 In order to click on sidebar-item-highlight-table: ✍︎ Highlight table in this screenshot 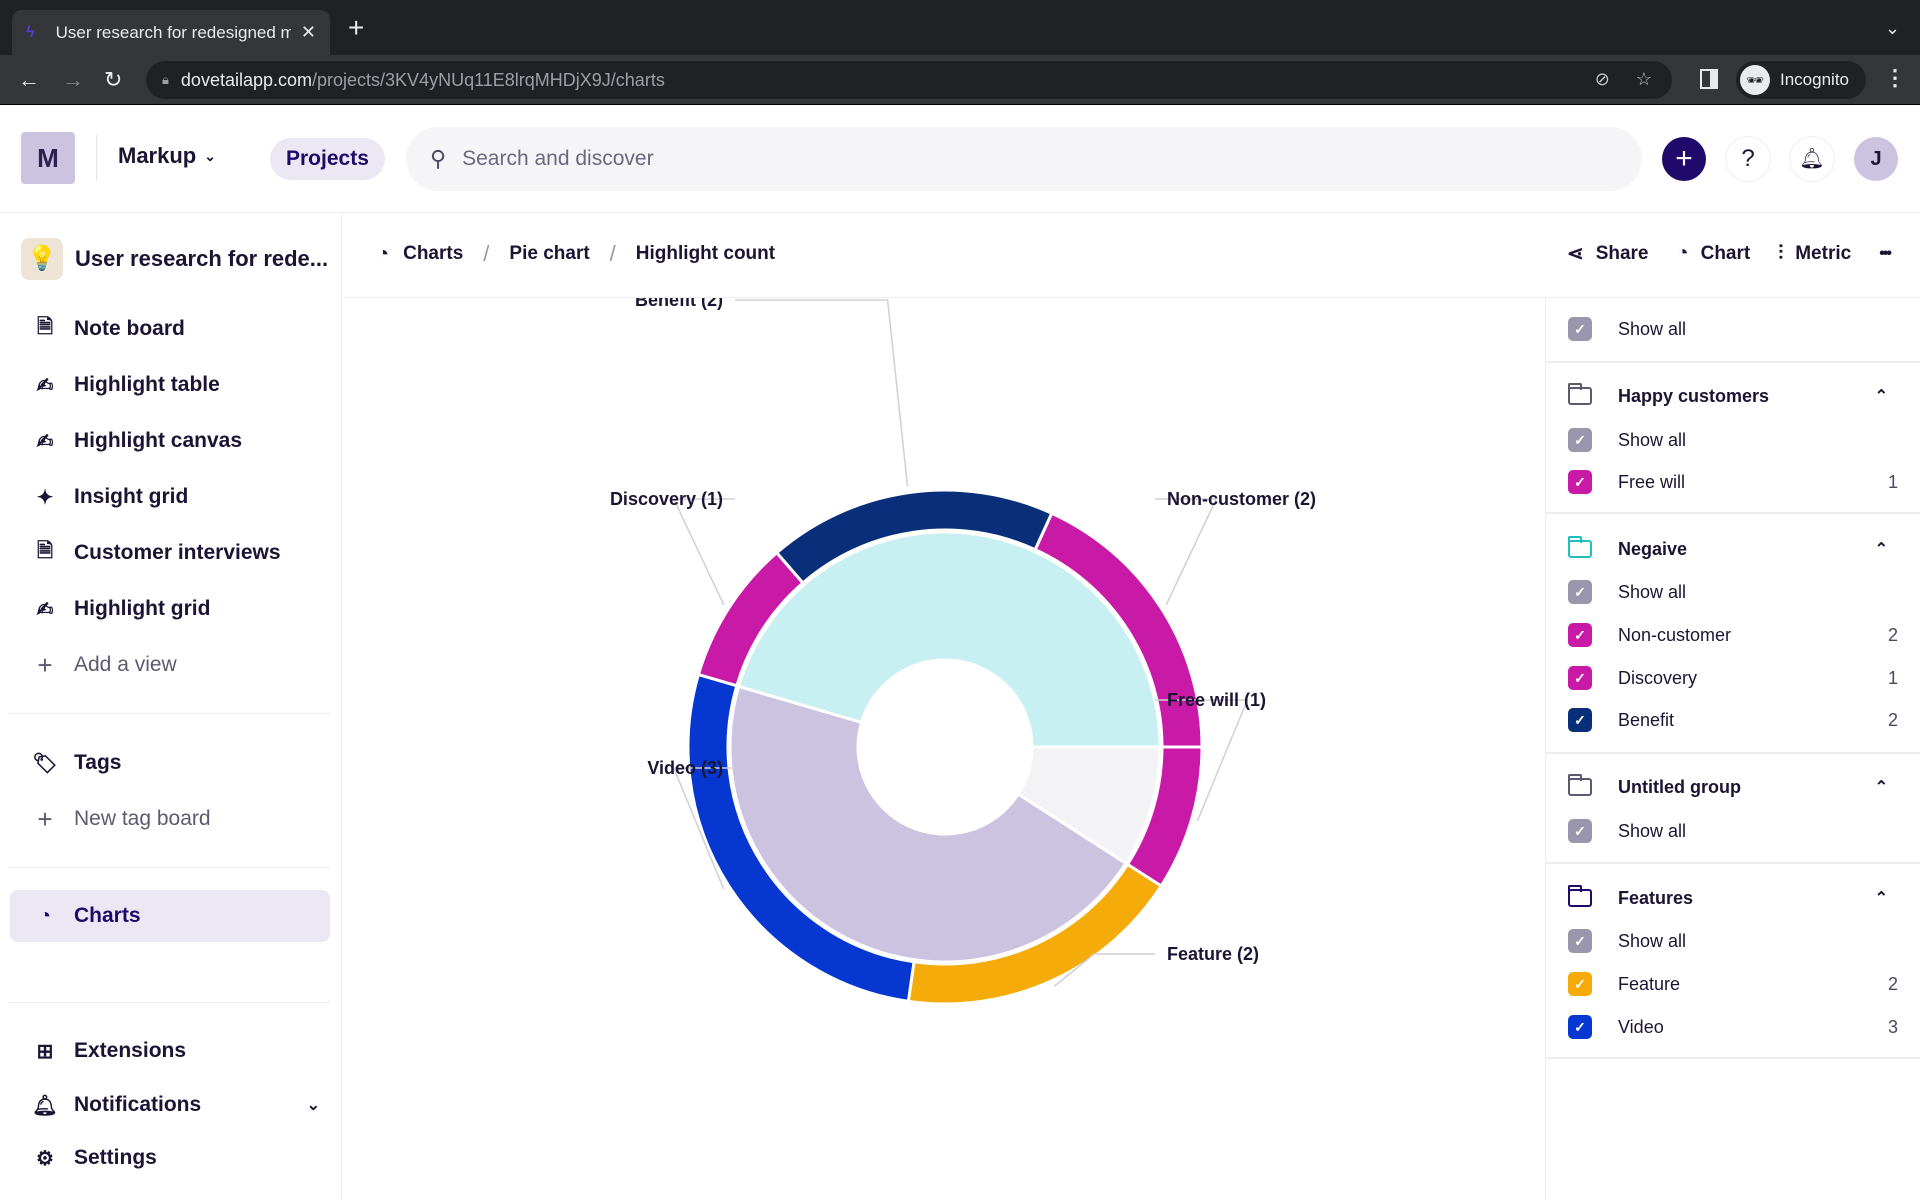, I will do `click(170, 385)`.